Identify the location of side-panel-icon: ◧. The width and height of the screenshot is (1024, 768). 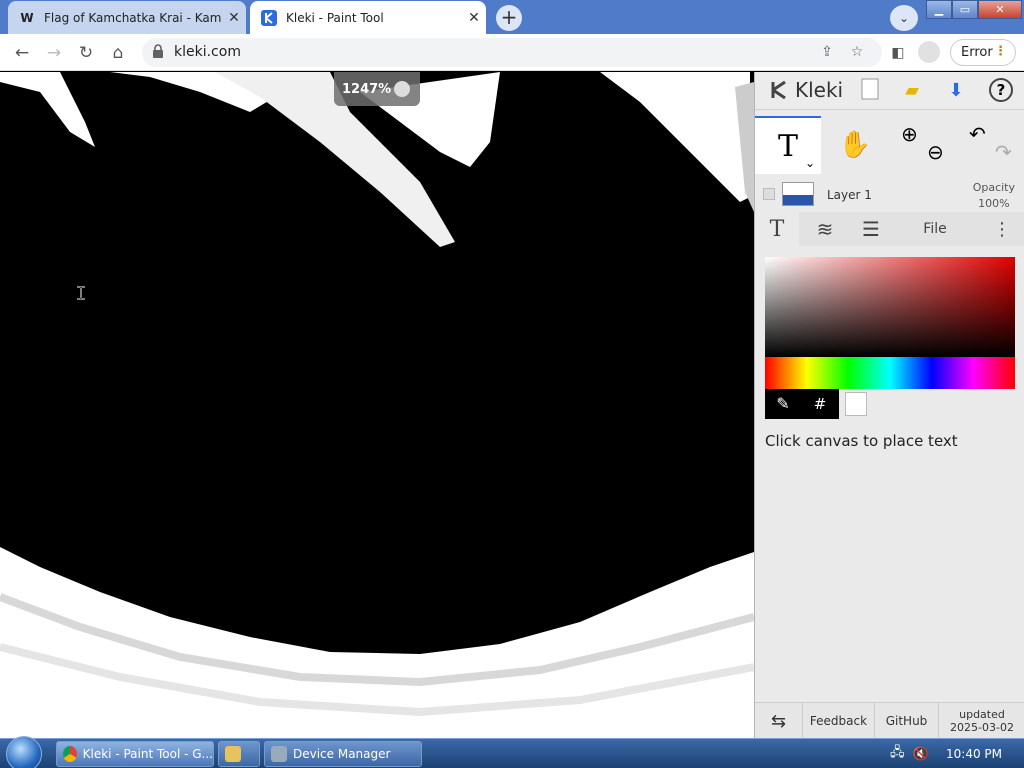
(898, 53).